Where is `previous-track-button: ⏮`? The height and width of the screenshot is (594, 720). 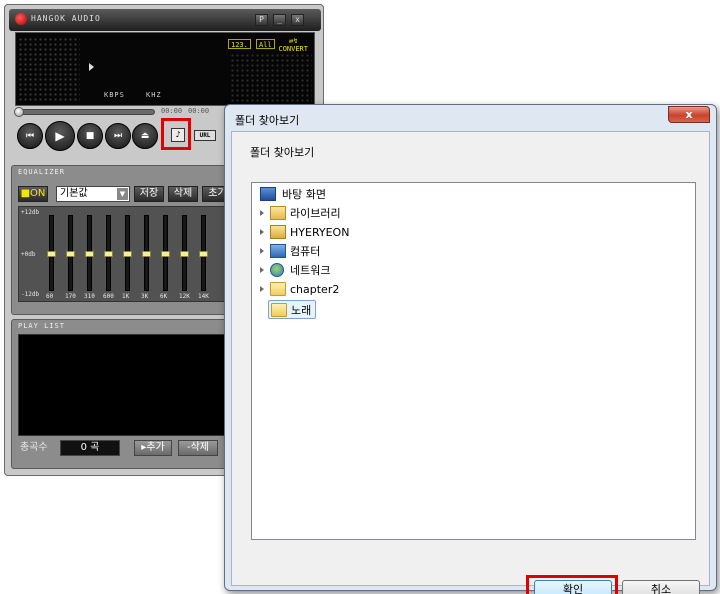 previous-track-button: ⏮ is located at coordinates (30, 136).